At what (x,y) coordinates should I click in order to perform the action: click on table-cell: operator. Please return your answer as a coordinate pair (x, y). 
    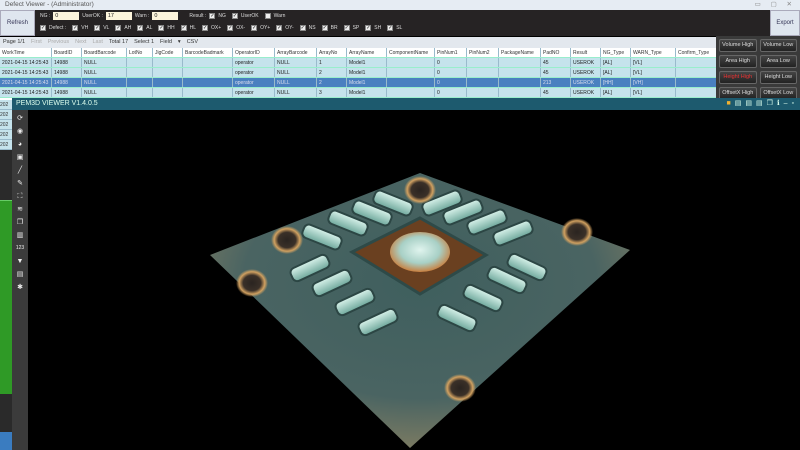
    Looking at the image, I should click on (254, 62).